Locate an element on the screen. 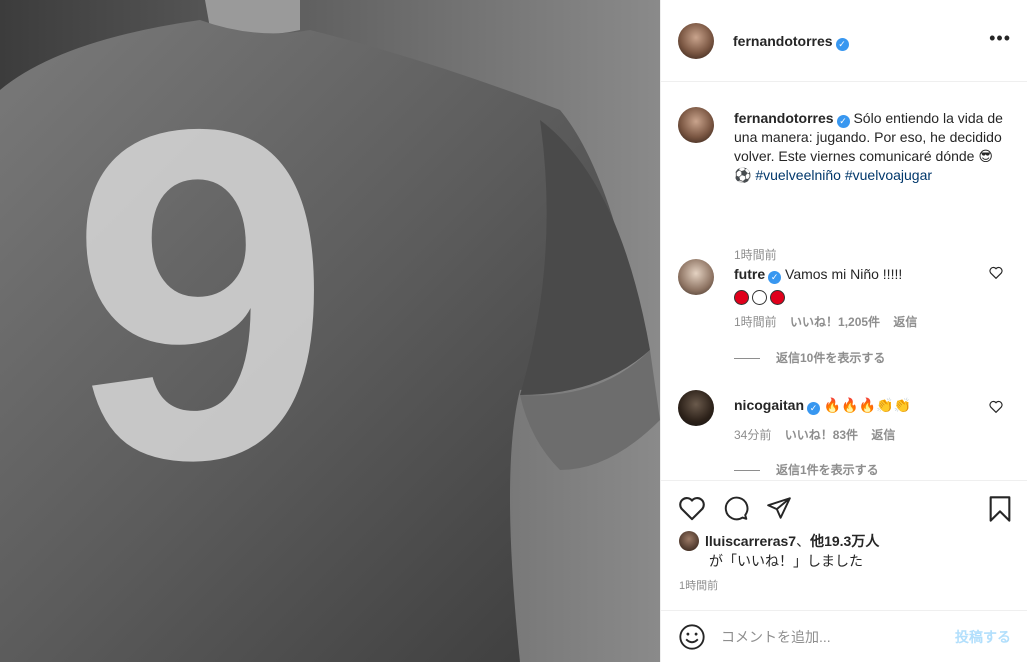 The width and height of the screenshot is (1027, 662). liked-by-summary: lluiscarreras7、他19.3万人 が「いいね！」しました is located at coordinates (779, 551).